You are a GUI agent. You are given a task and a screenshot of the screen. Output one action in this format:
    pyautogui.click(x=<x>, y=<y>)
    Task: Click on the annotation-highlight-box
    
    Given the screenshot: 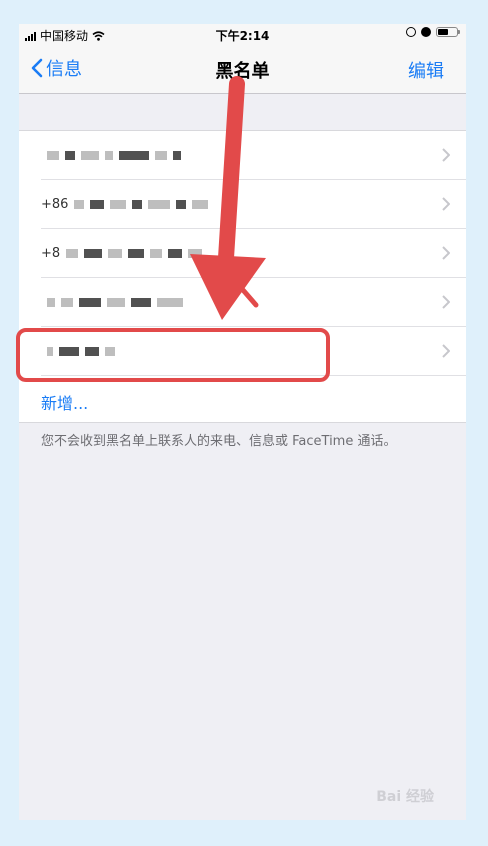 What is the action you would take?
    pyautogui.click(x=173, y=355)
    